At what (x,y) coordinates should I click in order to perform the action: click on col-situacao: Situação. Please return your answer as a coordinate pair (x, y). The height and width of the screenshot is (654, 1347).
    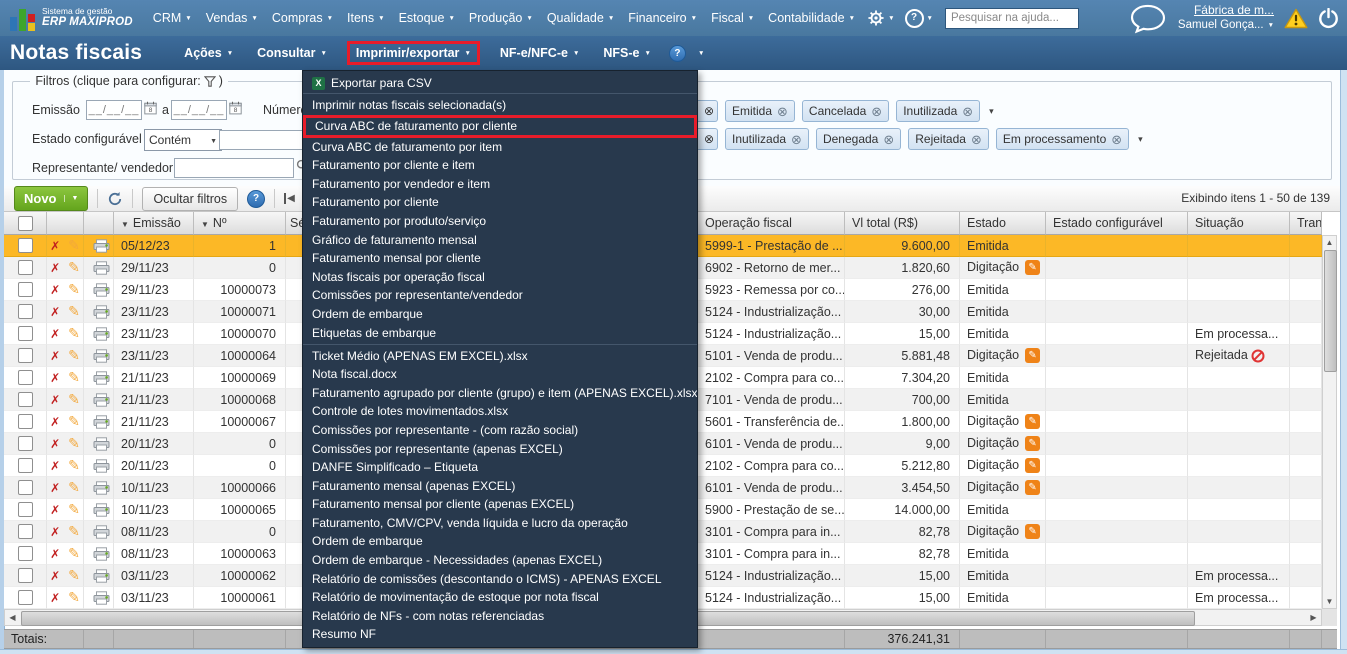
    Looking at the image, I should click on (1239, 223).